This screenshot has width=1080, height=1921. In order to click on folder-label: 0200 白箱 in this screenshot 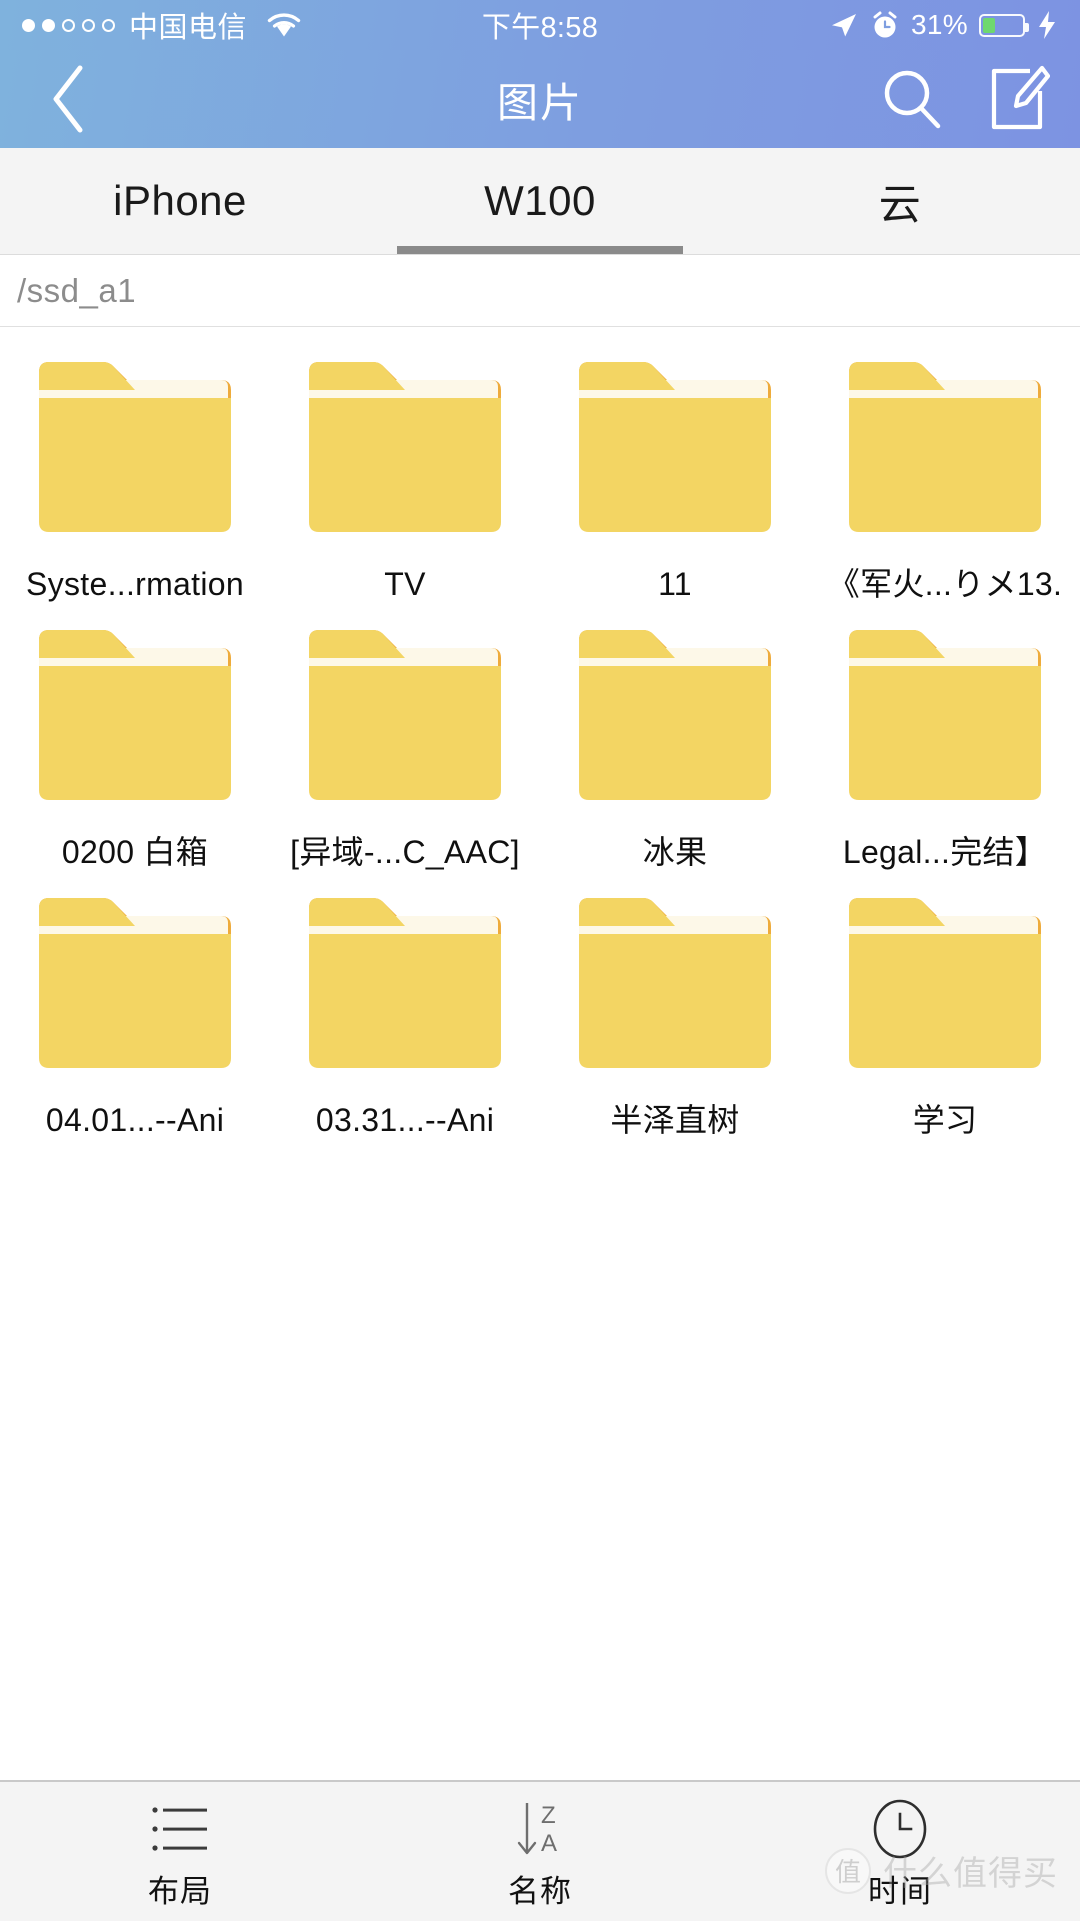, I will do `click(135, 852)`.